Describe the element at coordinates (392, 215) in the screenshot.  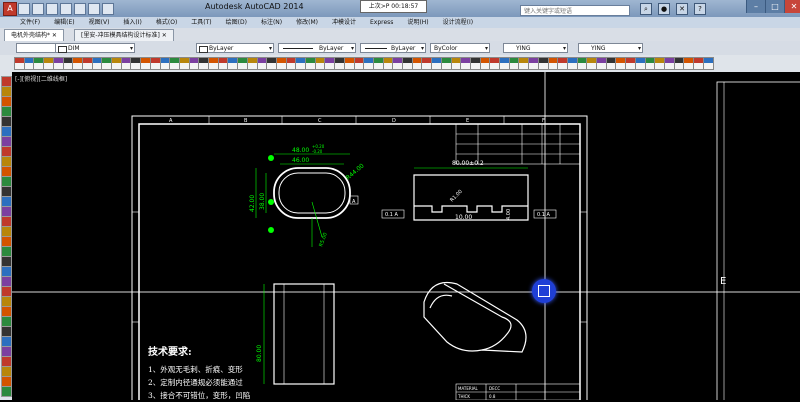
I see `tol-frame-left: 0.1 A` at that location.